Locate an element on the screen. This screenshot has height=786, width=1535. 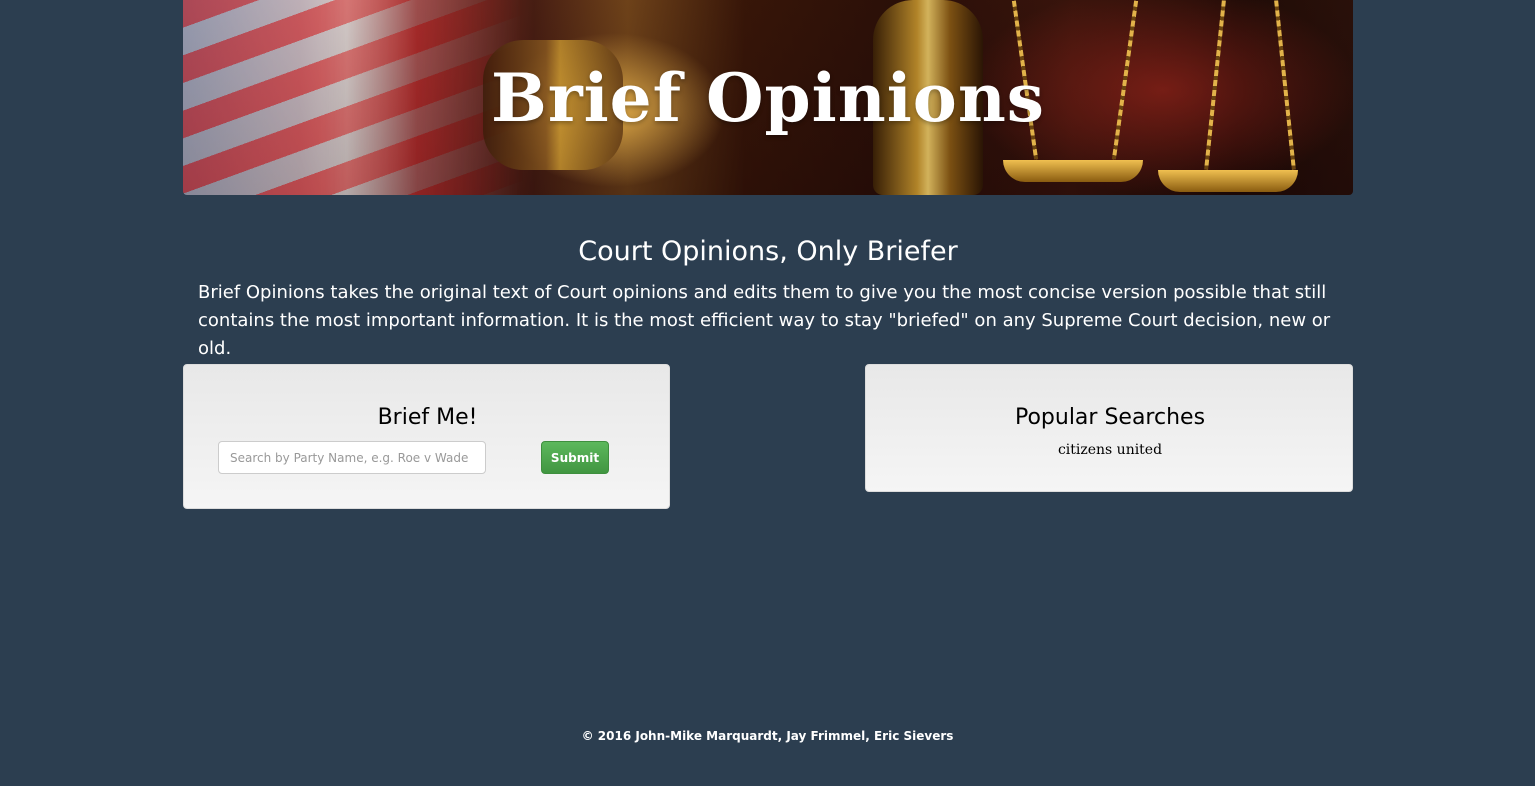
tagline: Court Opinions, Only Briefer is located at coordinates (768, 251).